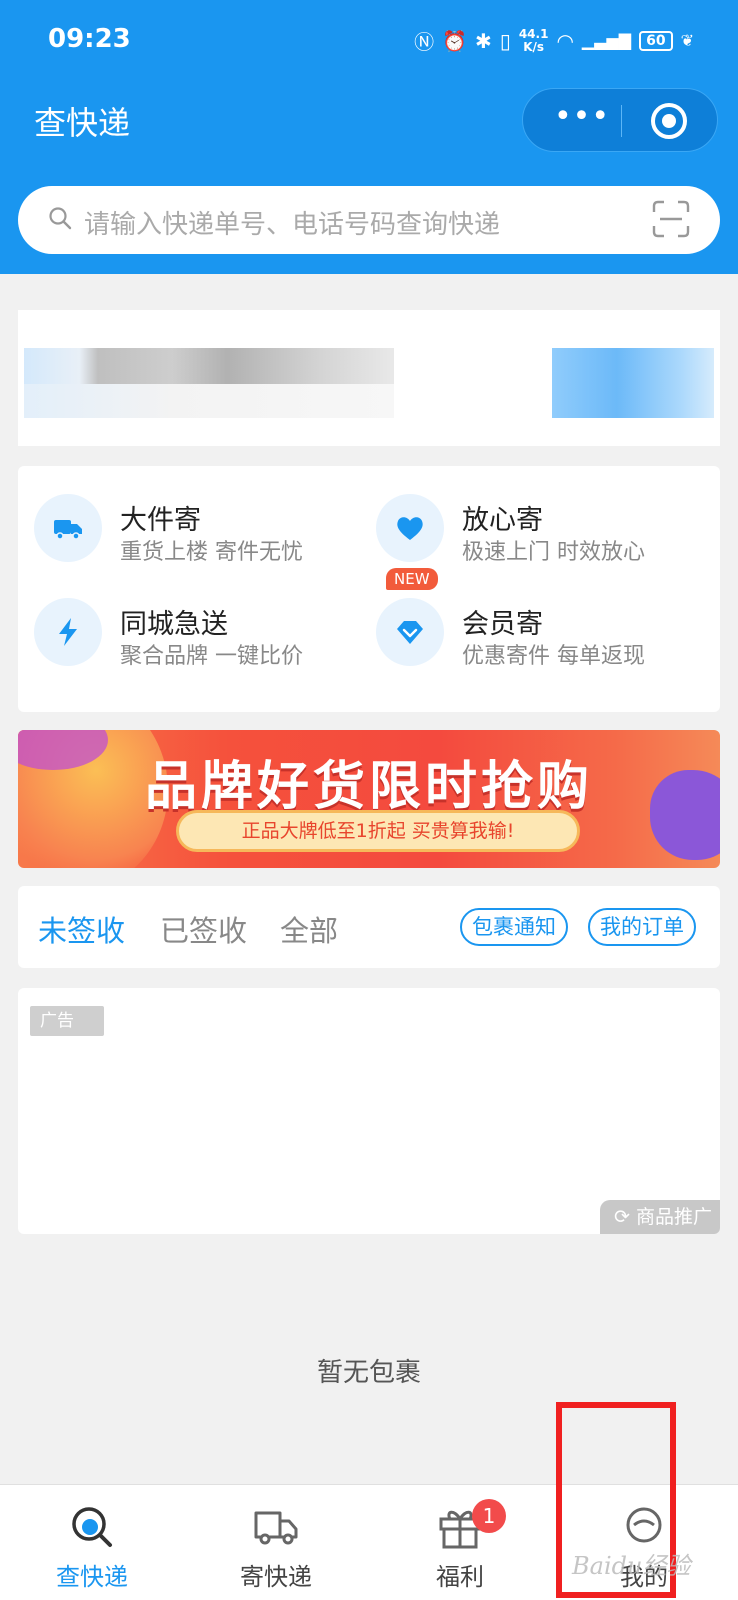 Image resolution: width=738 pixels, height=1600 pixels. I want to click on service-subtitle: 优惠寄件 每单返现, so click(553, 656).